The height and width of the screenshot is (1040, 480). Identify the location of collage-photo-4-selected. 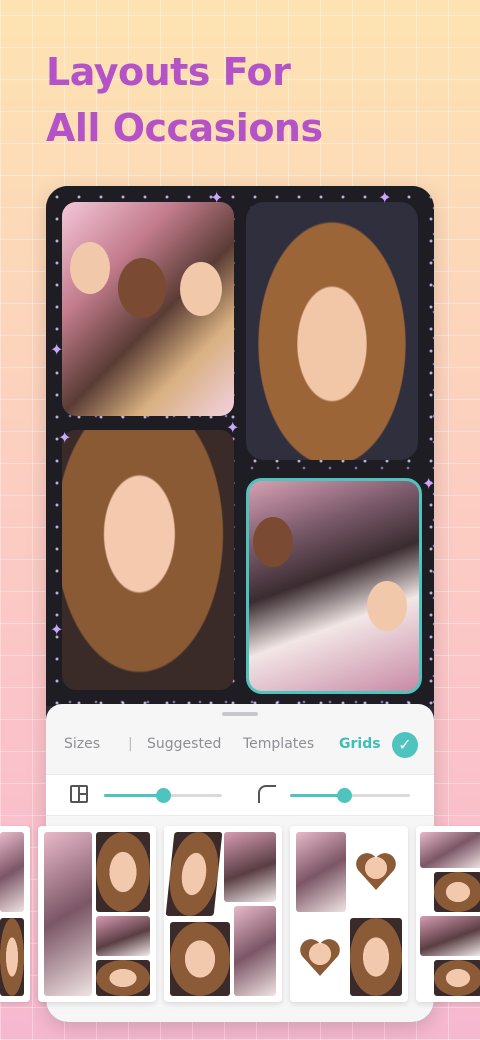
(334, 586).